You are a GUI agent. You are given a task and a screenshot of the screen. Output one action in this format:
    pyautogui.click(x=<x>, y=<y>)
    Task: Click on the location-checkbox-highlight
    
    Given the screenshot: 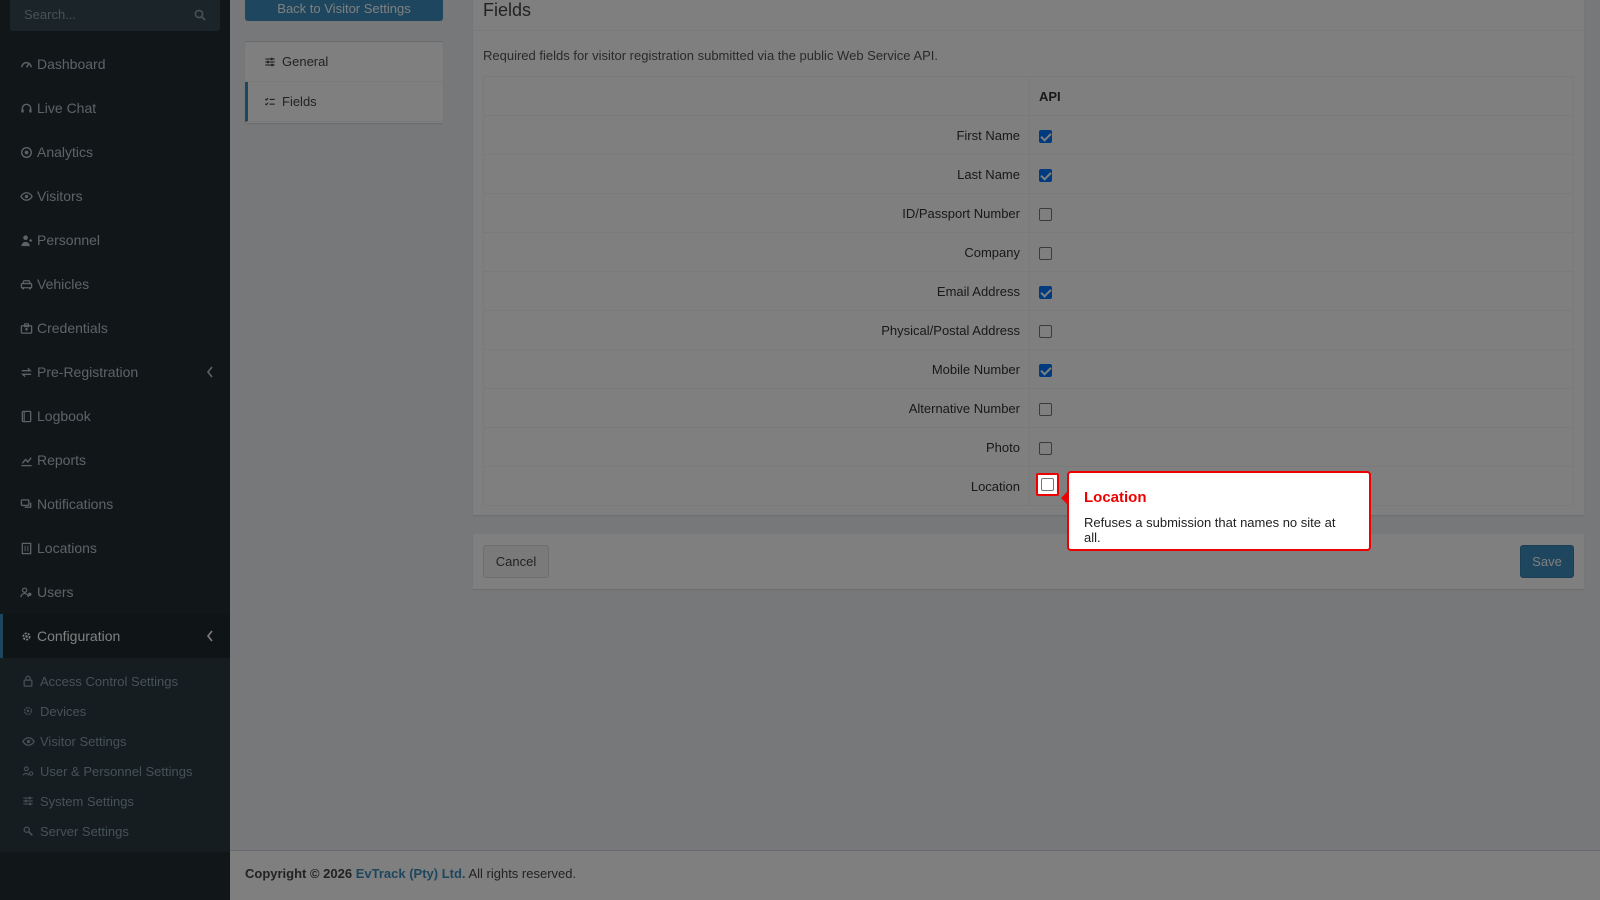 What is the action you would take?
    pyautogui.click(x=1047, y=484)
    